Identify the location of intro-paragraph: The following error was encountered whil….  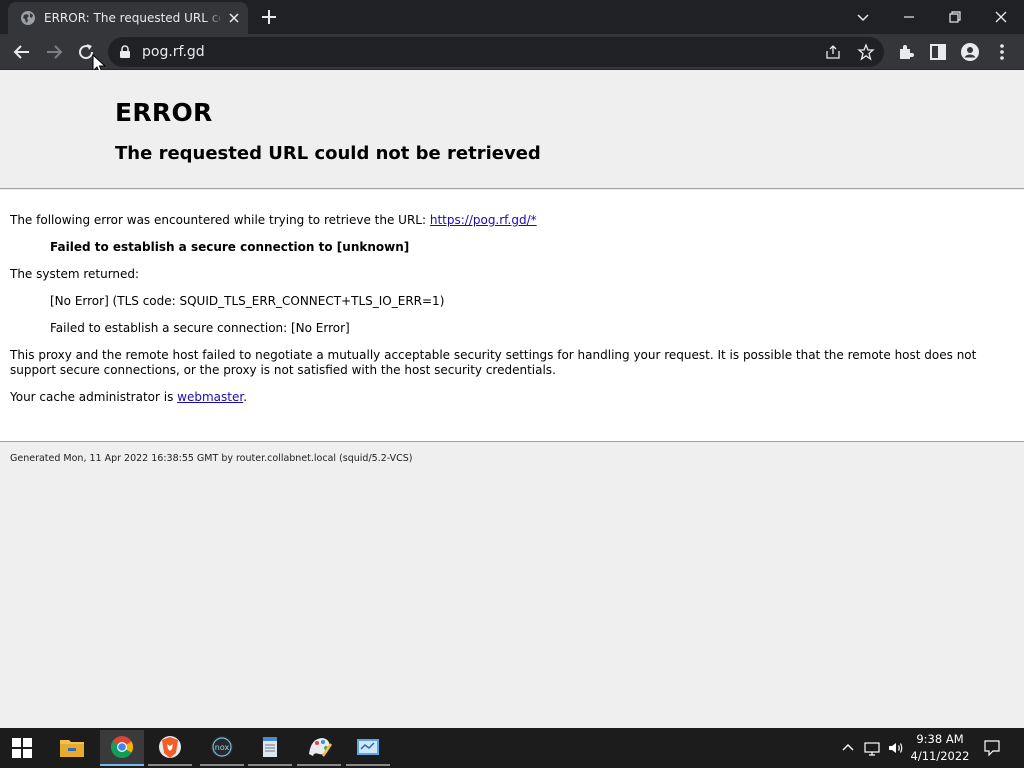
(273, 220).